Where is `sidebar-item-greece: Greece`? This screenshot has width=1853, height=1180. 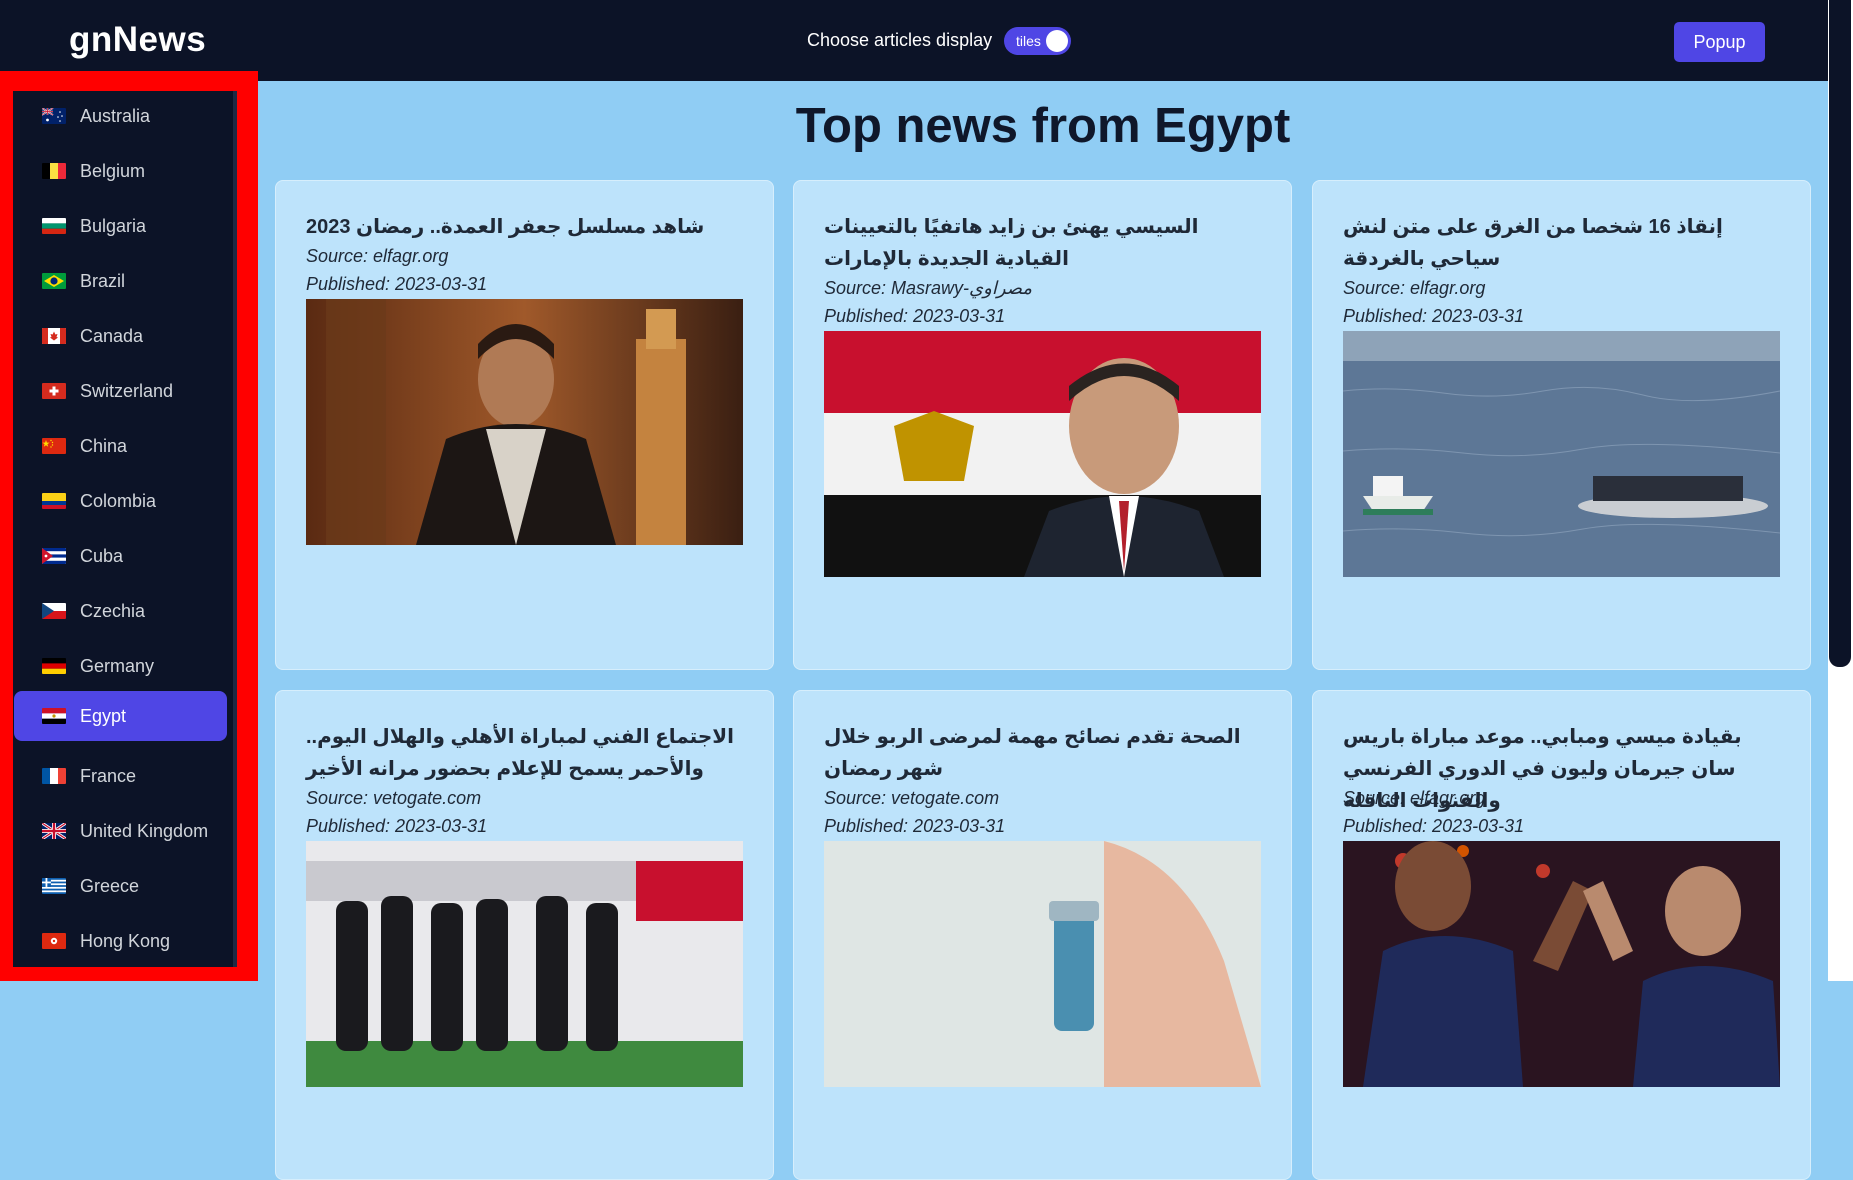 sidebar-item-greece: Greece is located at coordinates (120, 886).